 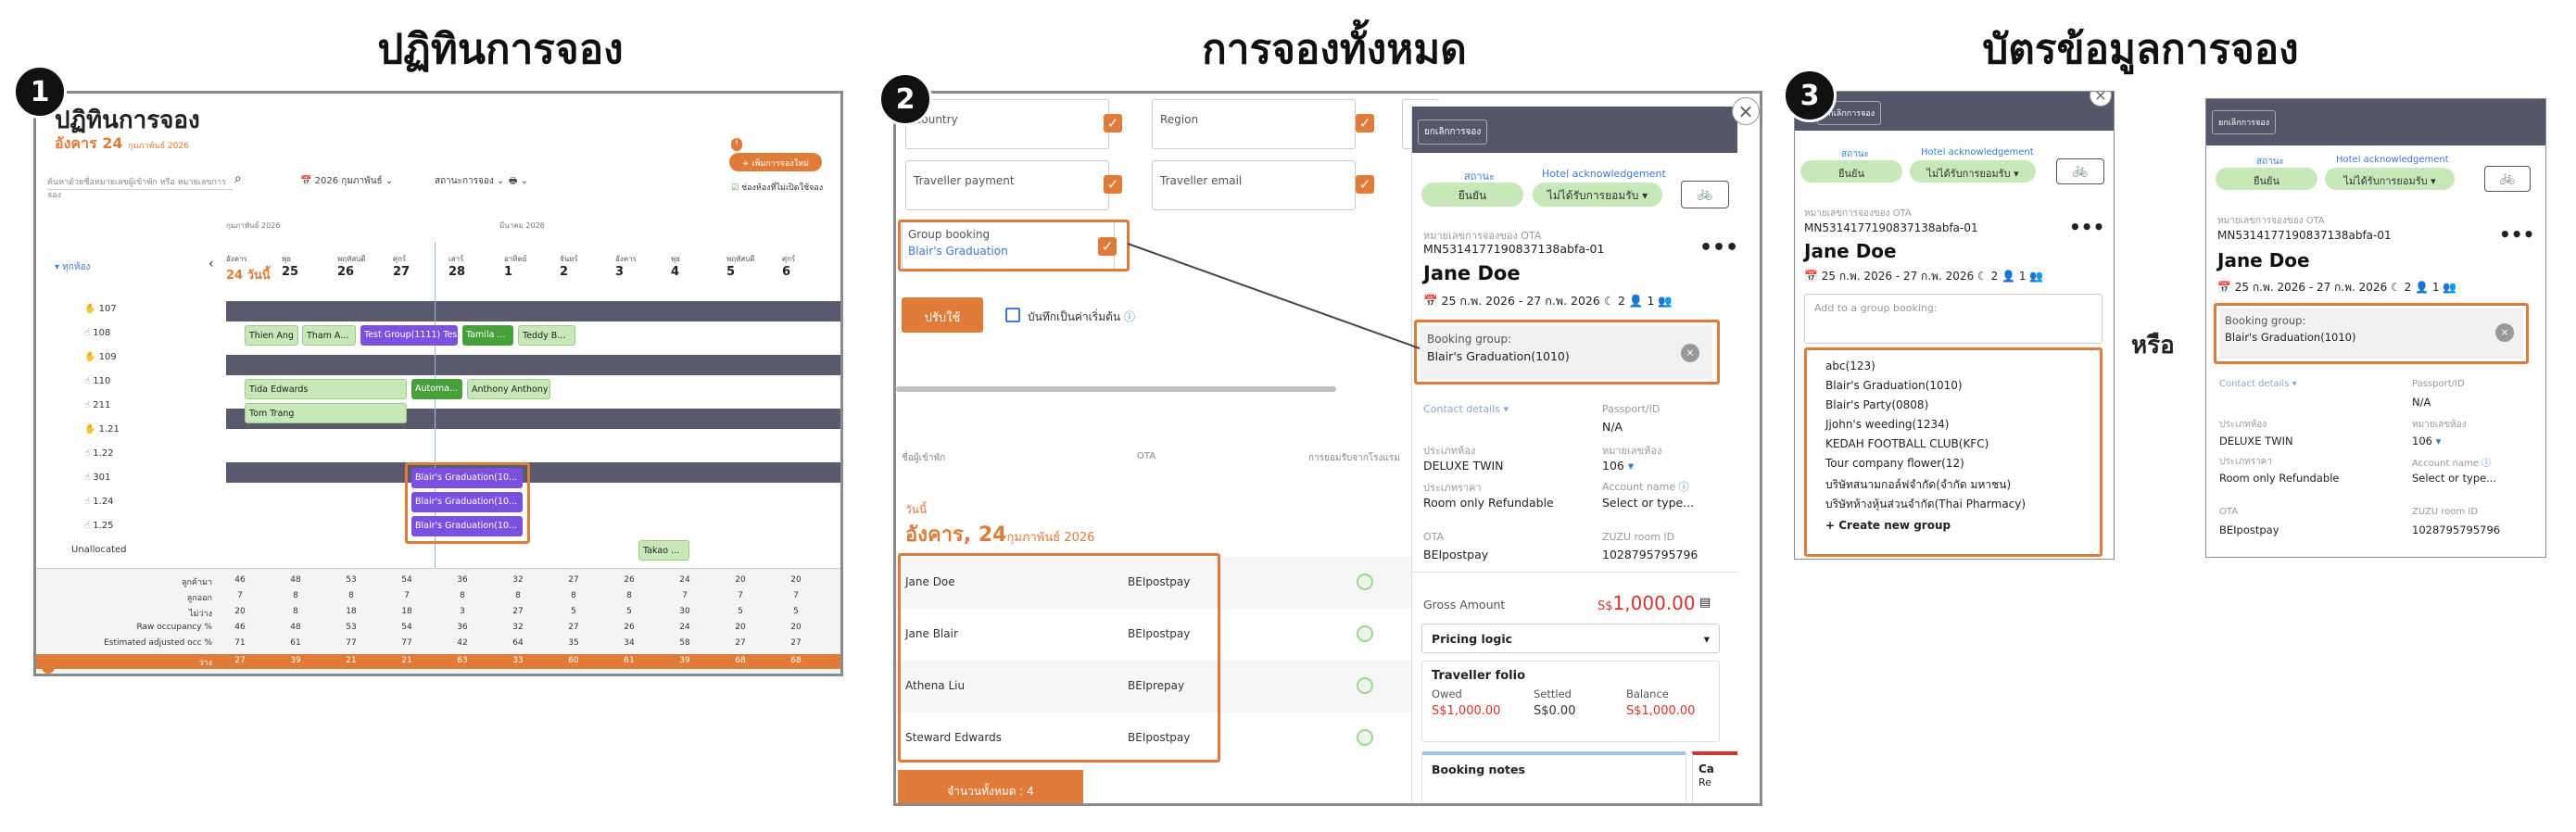 I want to click on room-number-label: หมายเลขห้อง, so click(x=2439, y=425).